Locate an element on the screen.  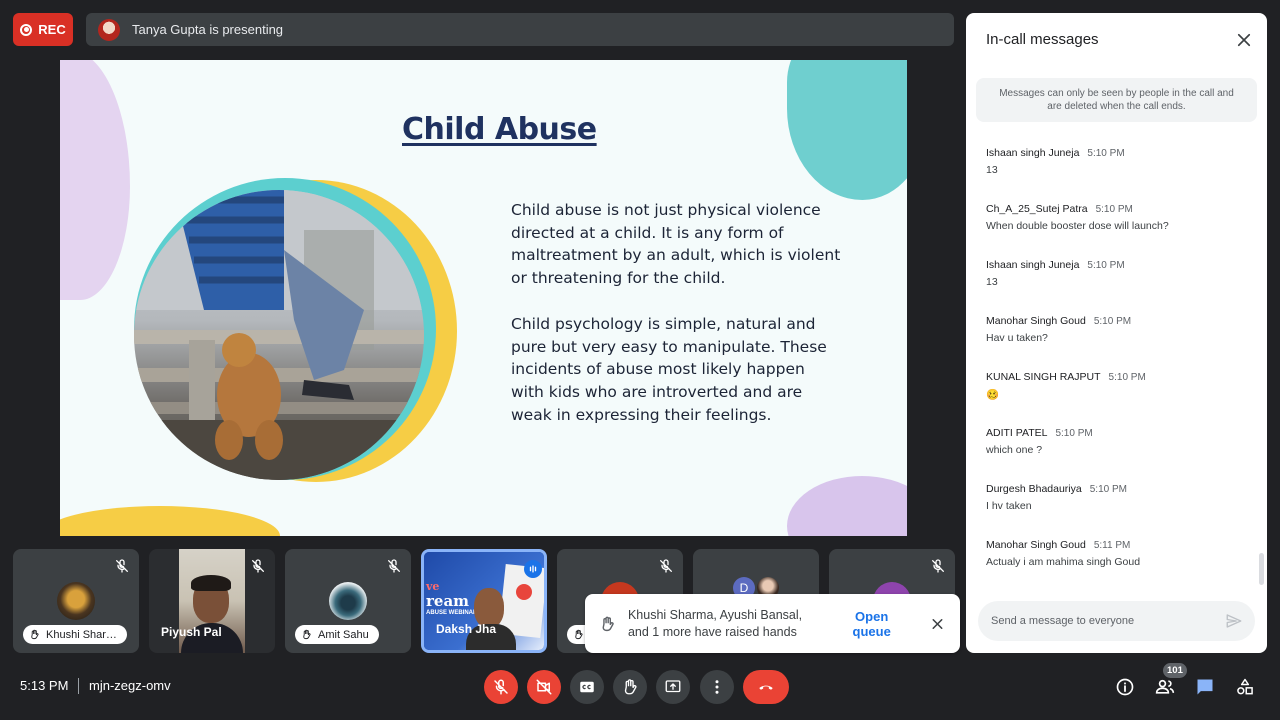
child-on-bench-photo is located at coordinates (279, 335).